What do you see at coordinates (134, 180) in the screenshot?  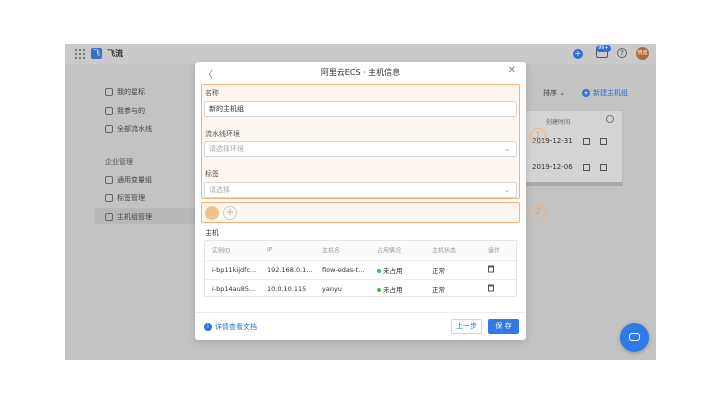 I see `sidebar-item-label: 通用变量组` at bounding box center [134, 180].